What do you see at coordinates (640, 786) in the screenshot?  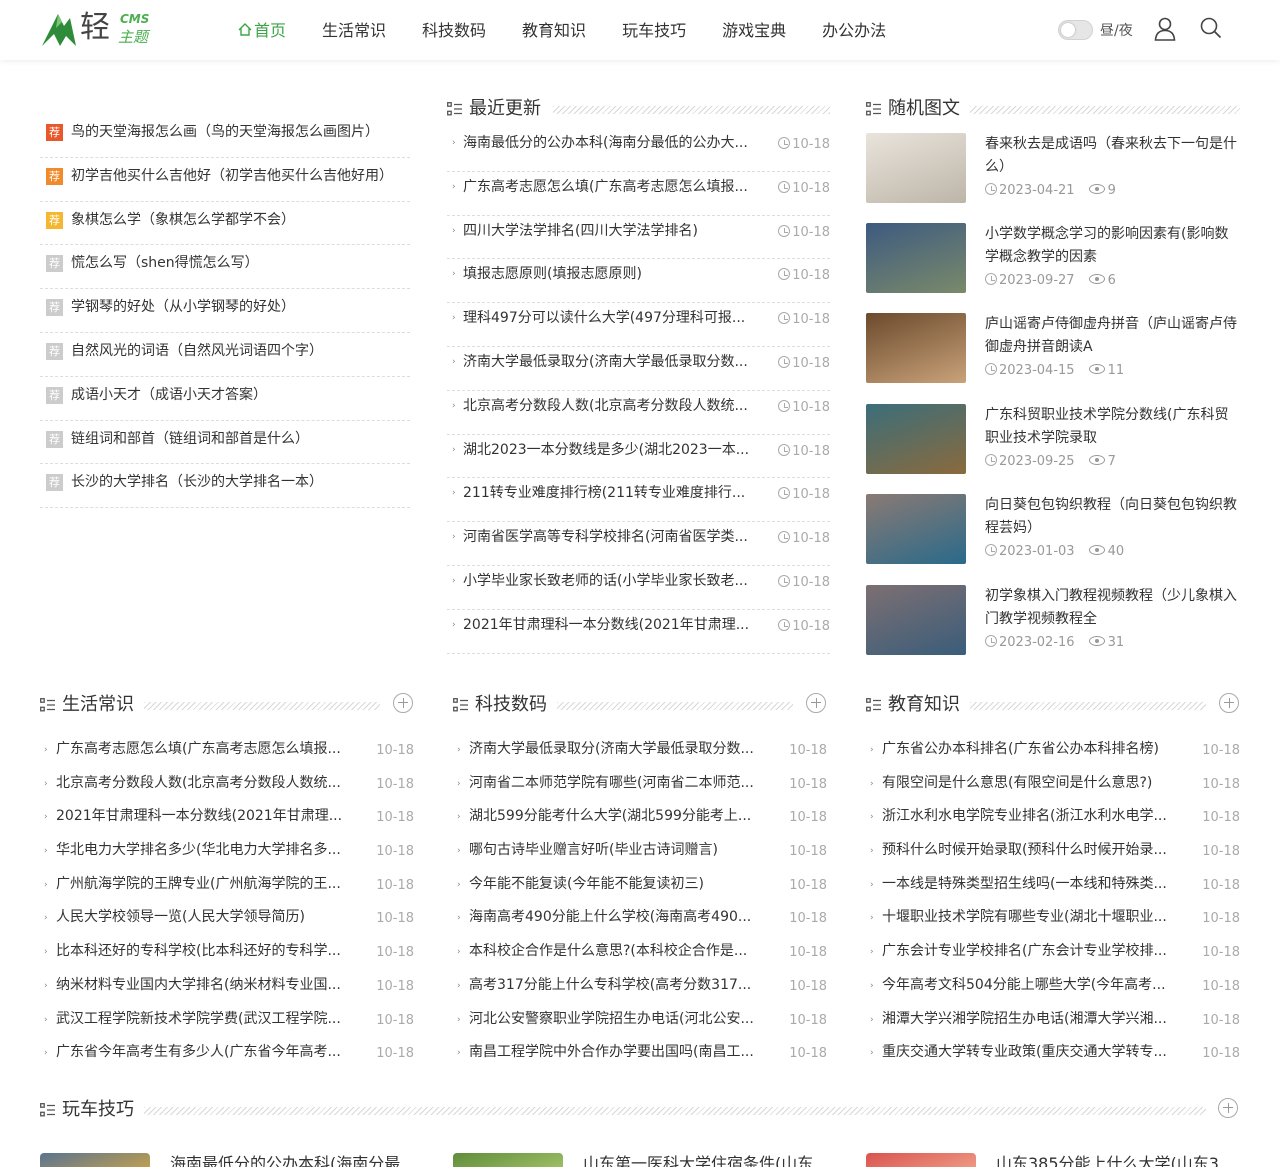 I see `list-item: › 河南省二本师范学院有哪些(河南省二本师范... 10-18` at bounding box center [640, 786].